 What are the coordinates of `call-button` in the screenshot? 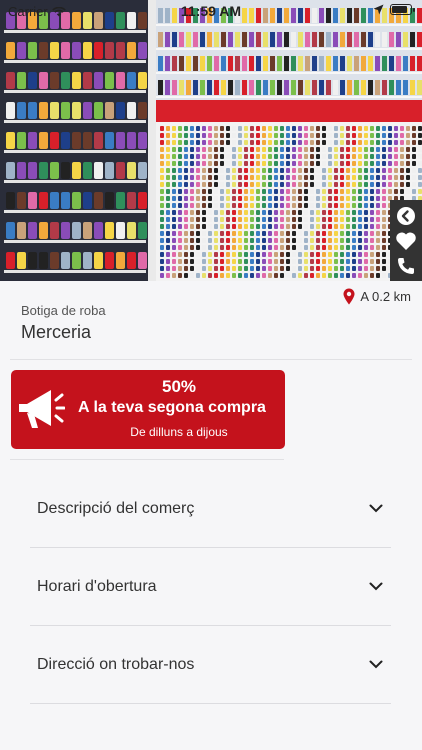 It's located at (406, 266).